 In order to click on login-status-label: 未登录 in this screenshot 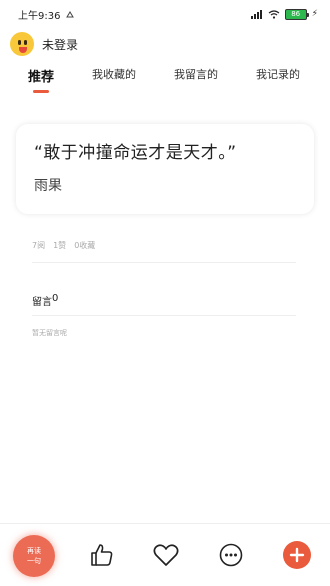, I will do `click(60, 44)`.